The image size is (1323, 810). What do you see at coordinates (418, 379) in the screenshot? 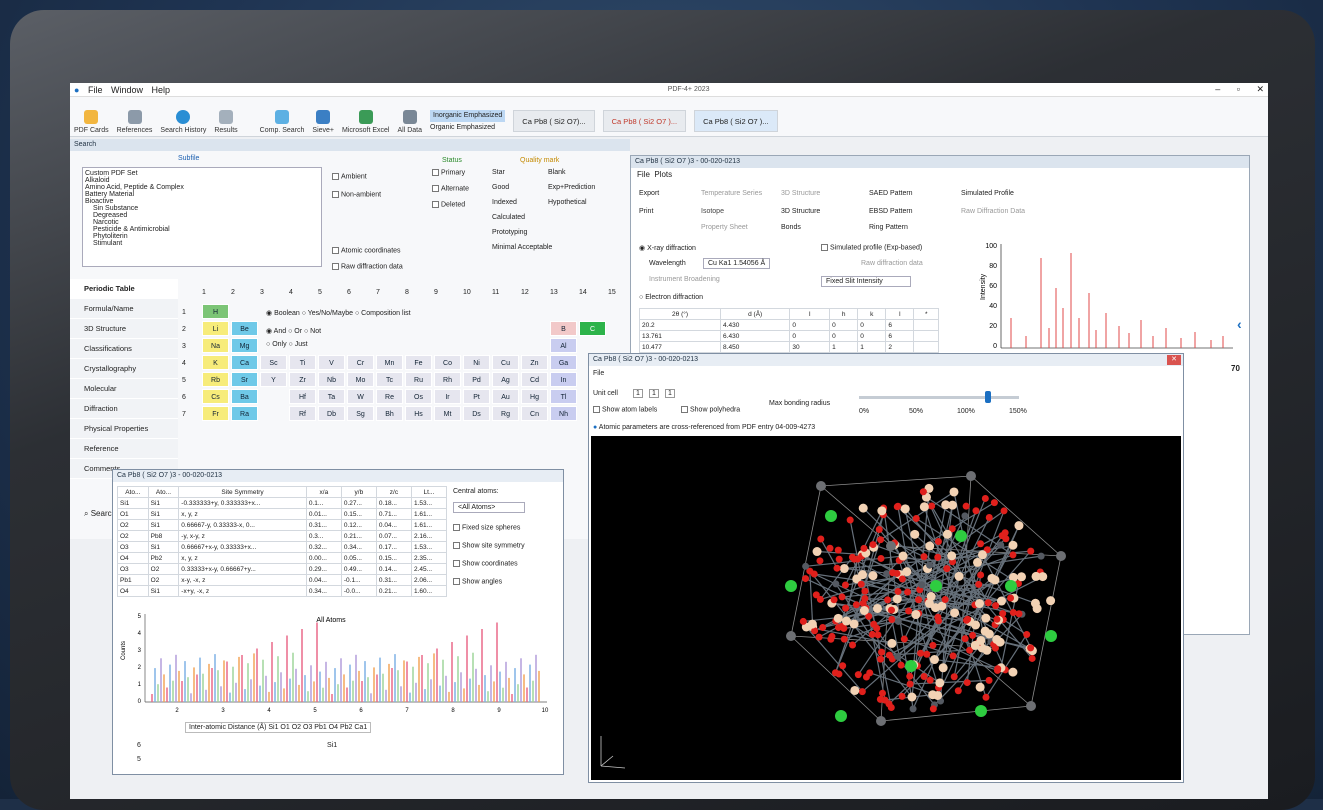
I see `element-ru: Ru` at bounding box center [418, 379].